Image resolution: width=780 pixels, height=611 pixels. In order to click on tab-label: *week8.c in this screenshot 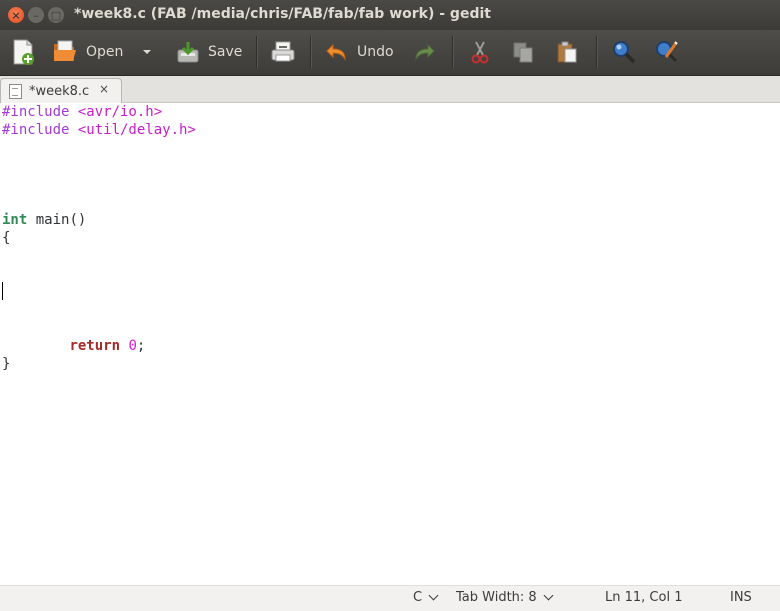, I will do `click(59, 91)`.